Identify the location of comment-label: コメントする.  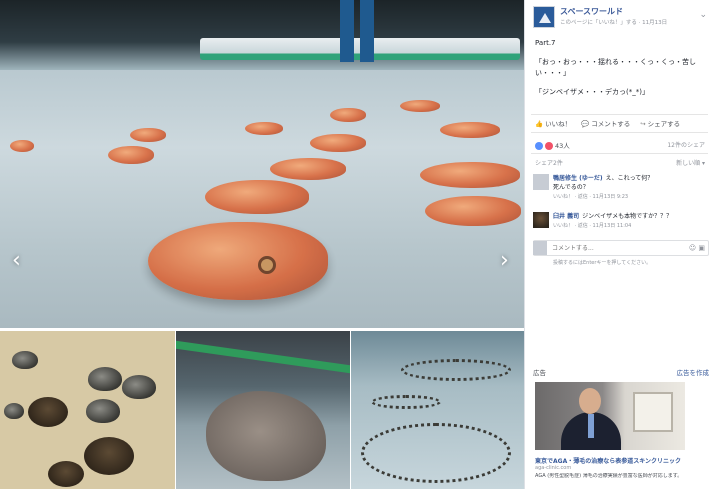
(611, 124).